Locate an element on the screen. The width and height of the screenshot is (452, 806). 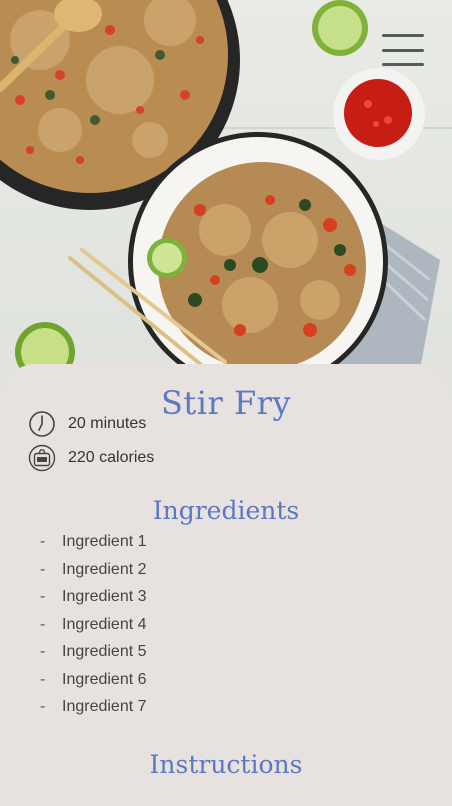
instructions-heading: Instructions is located at coordinates (226, 764).